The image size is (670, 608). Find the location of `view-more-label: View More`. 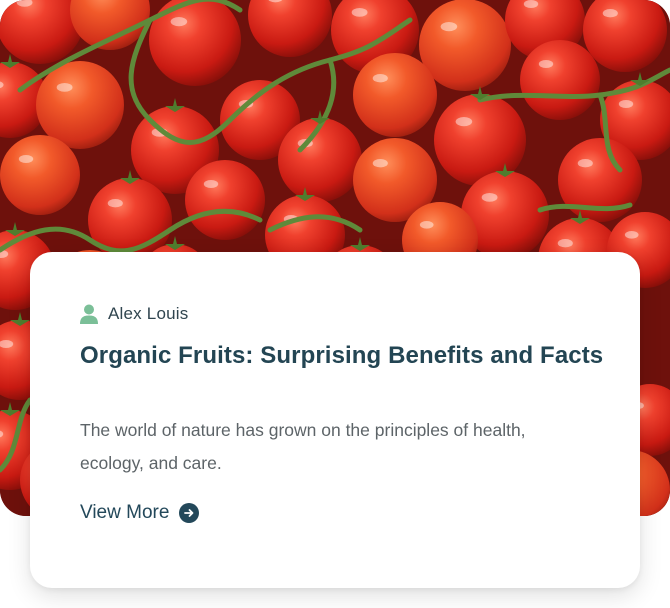

view-more-label: View More is located at coordinates (125, 512).